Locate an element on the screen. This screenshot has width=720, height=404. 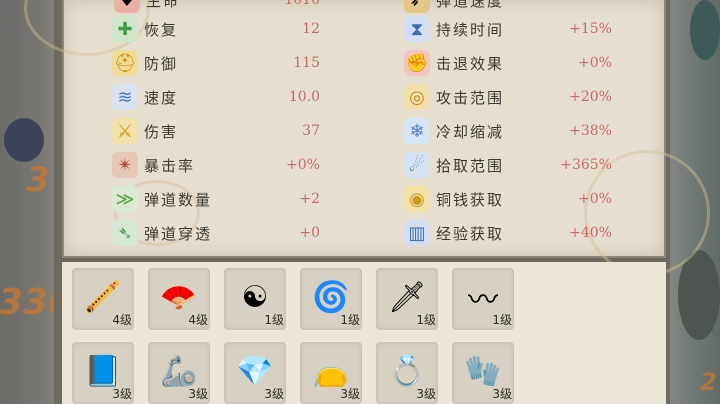
stat-value: +40% is located at coordinates (590, 233).